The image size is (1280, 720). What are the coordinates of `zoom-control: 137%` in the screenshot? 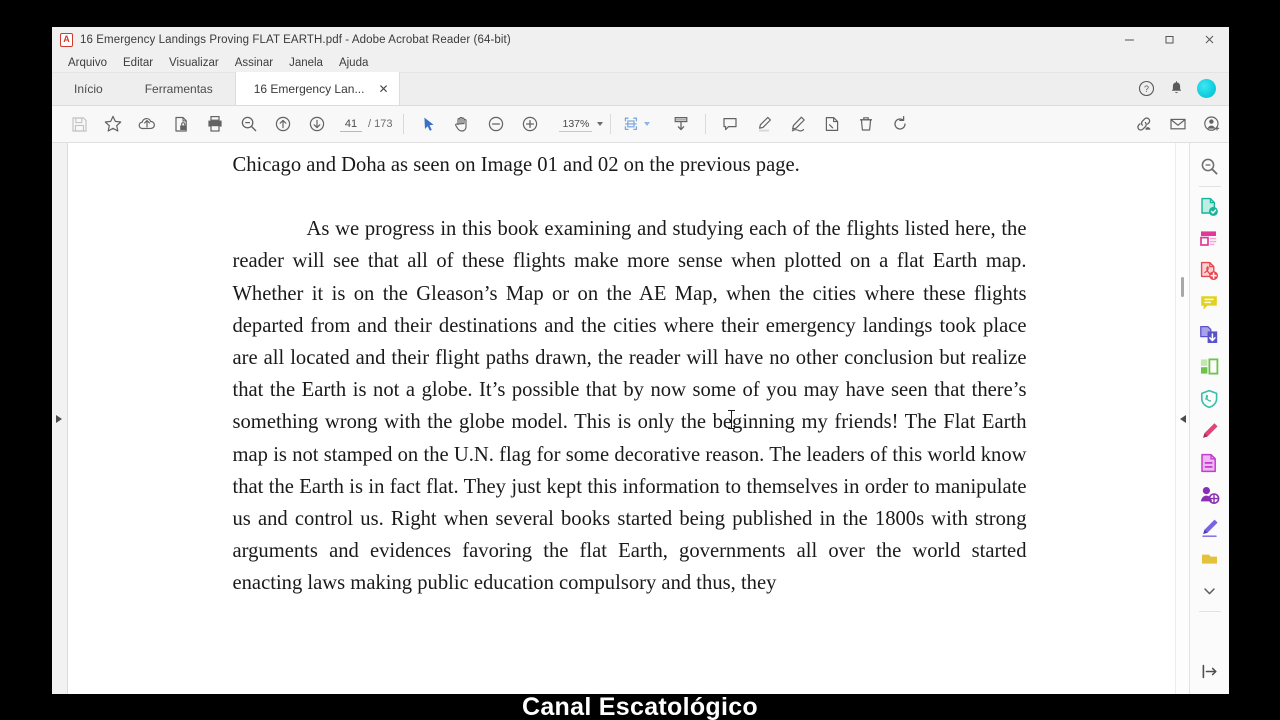 It's located at (581, 124).